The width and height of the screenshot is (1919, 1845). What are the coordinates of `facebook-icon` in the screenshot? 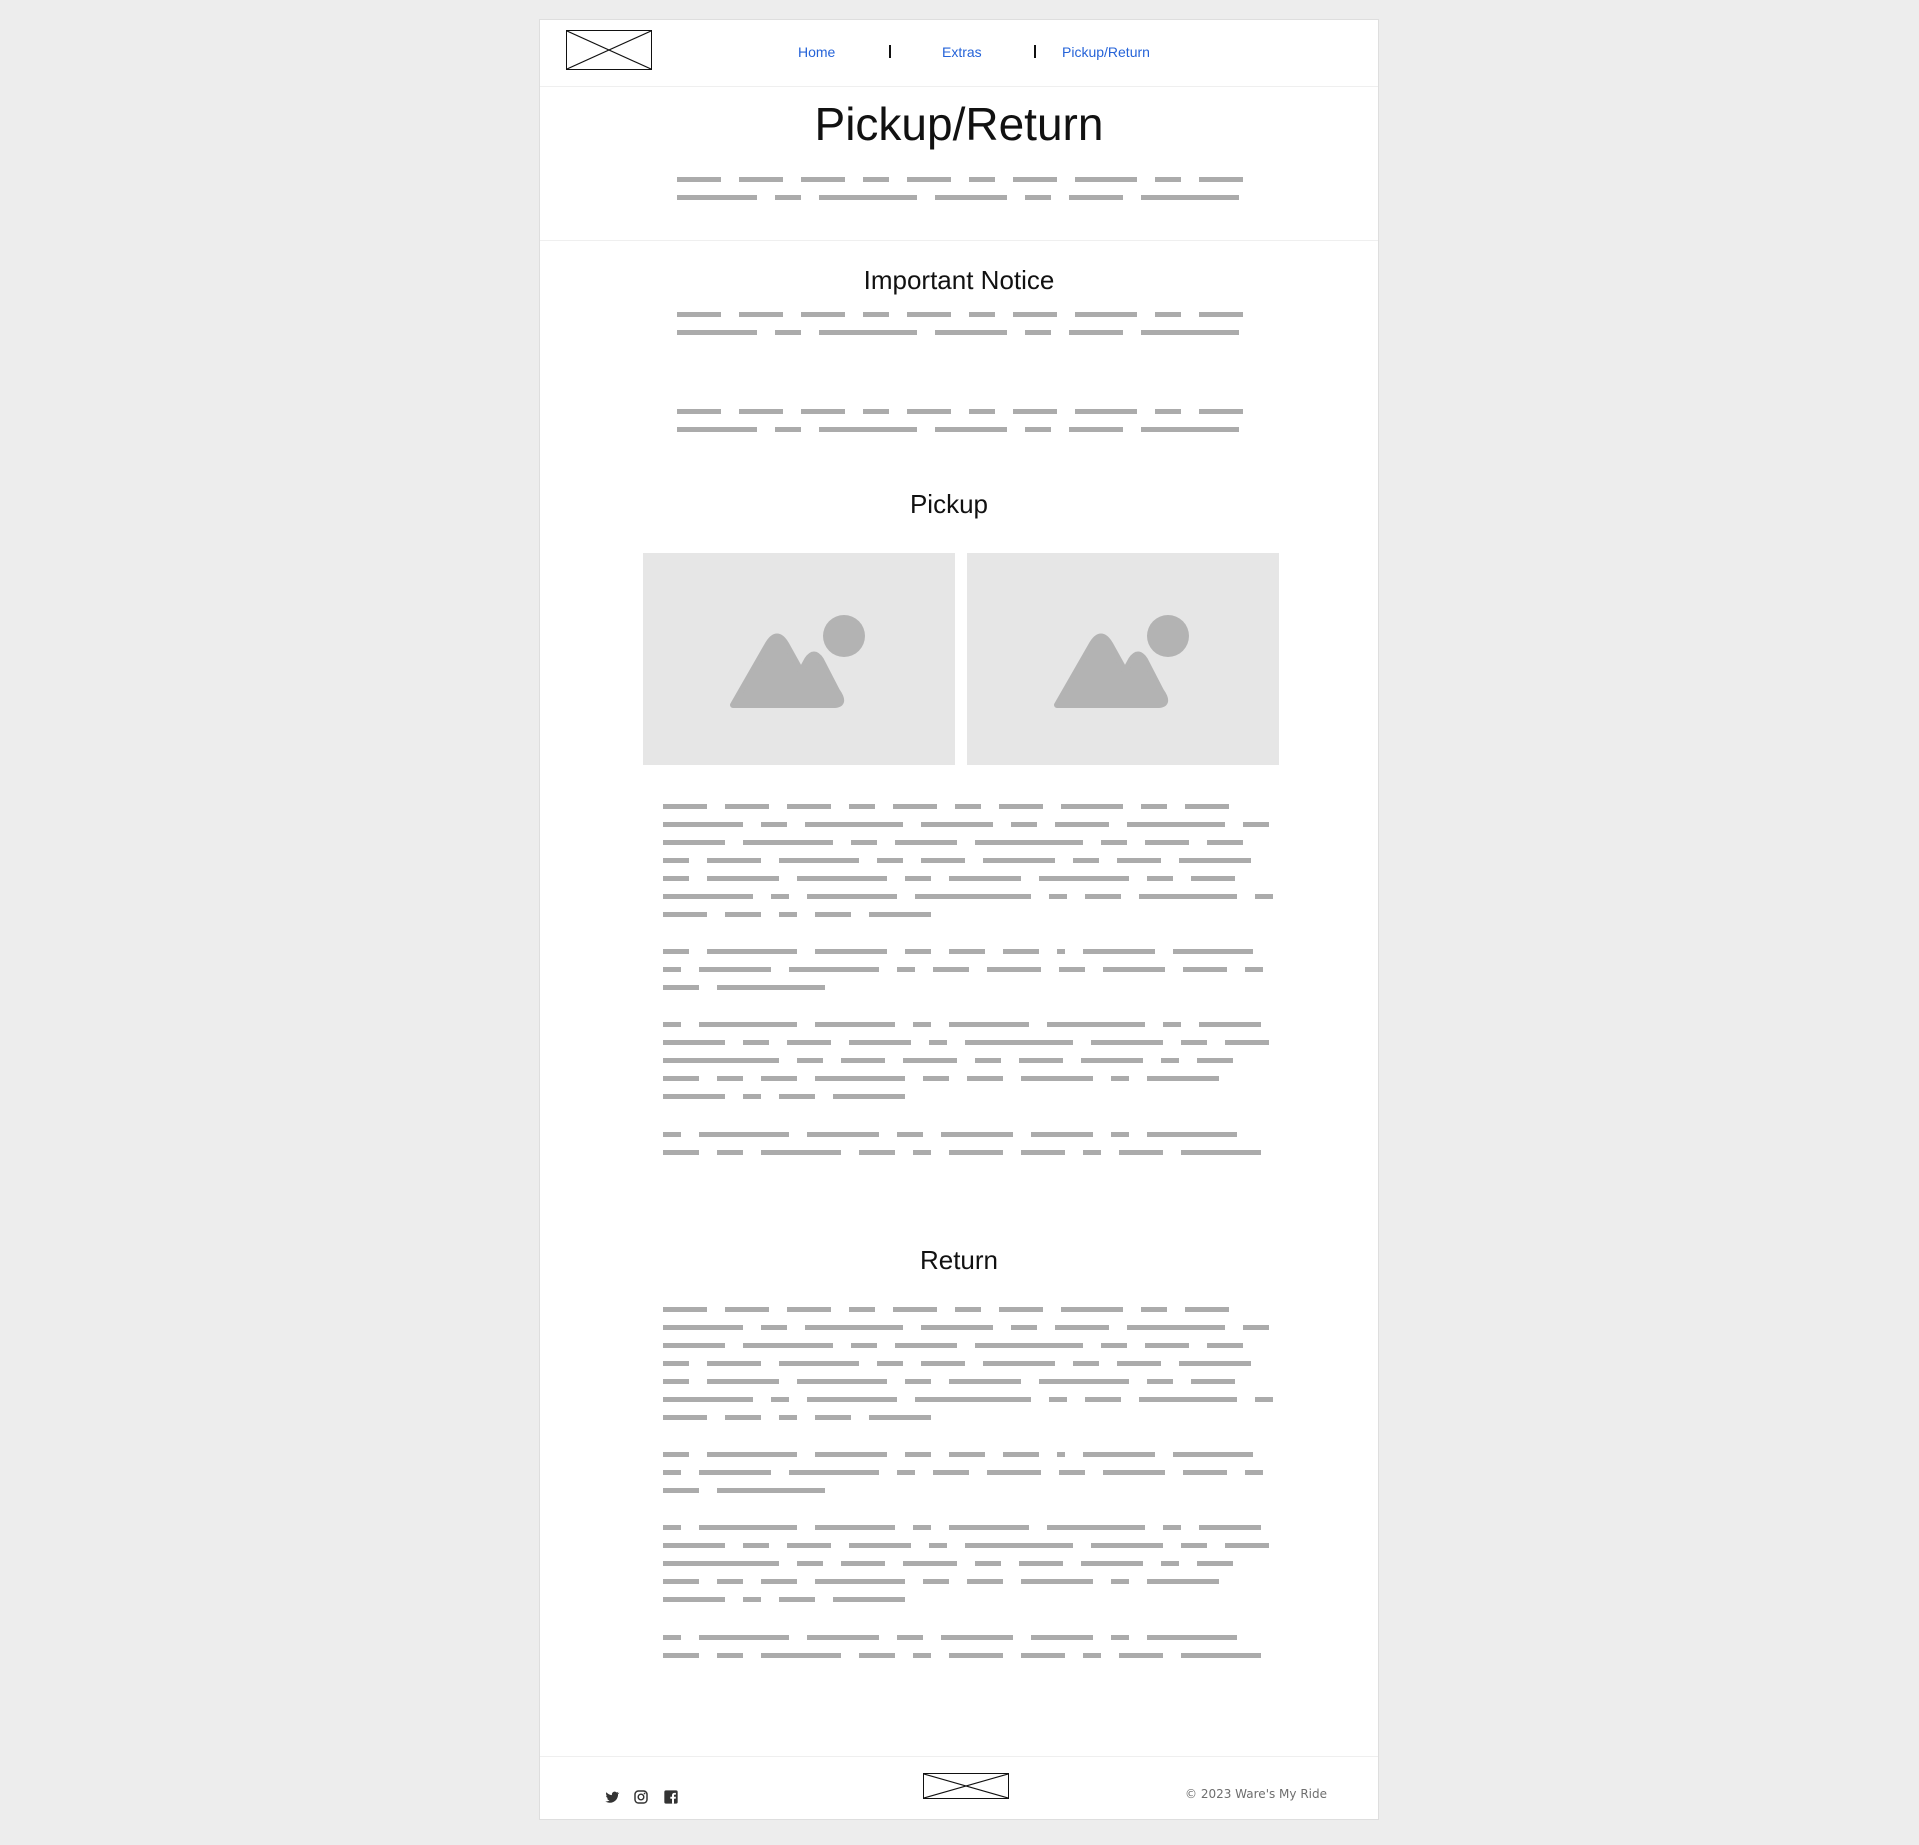 It's located at (671, 1797).